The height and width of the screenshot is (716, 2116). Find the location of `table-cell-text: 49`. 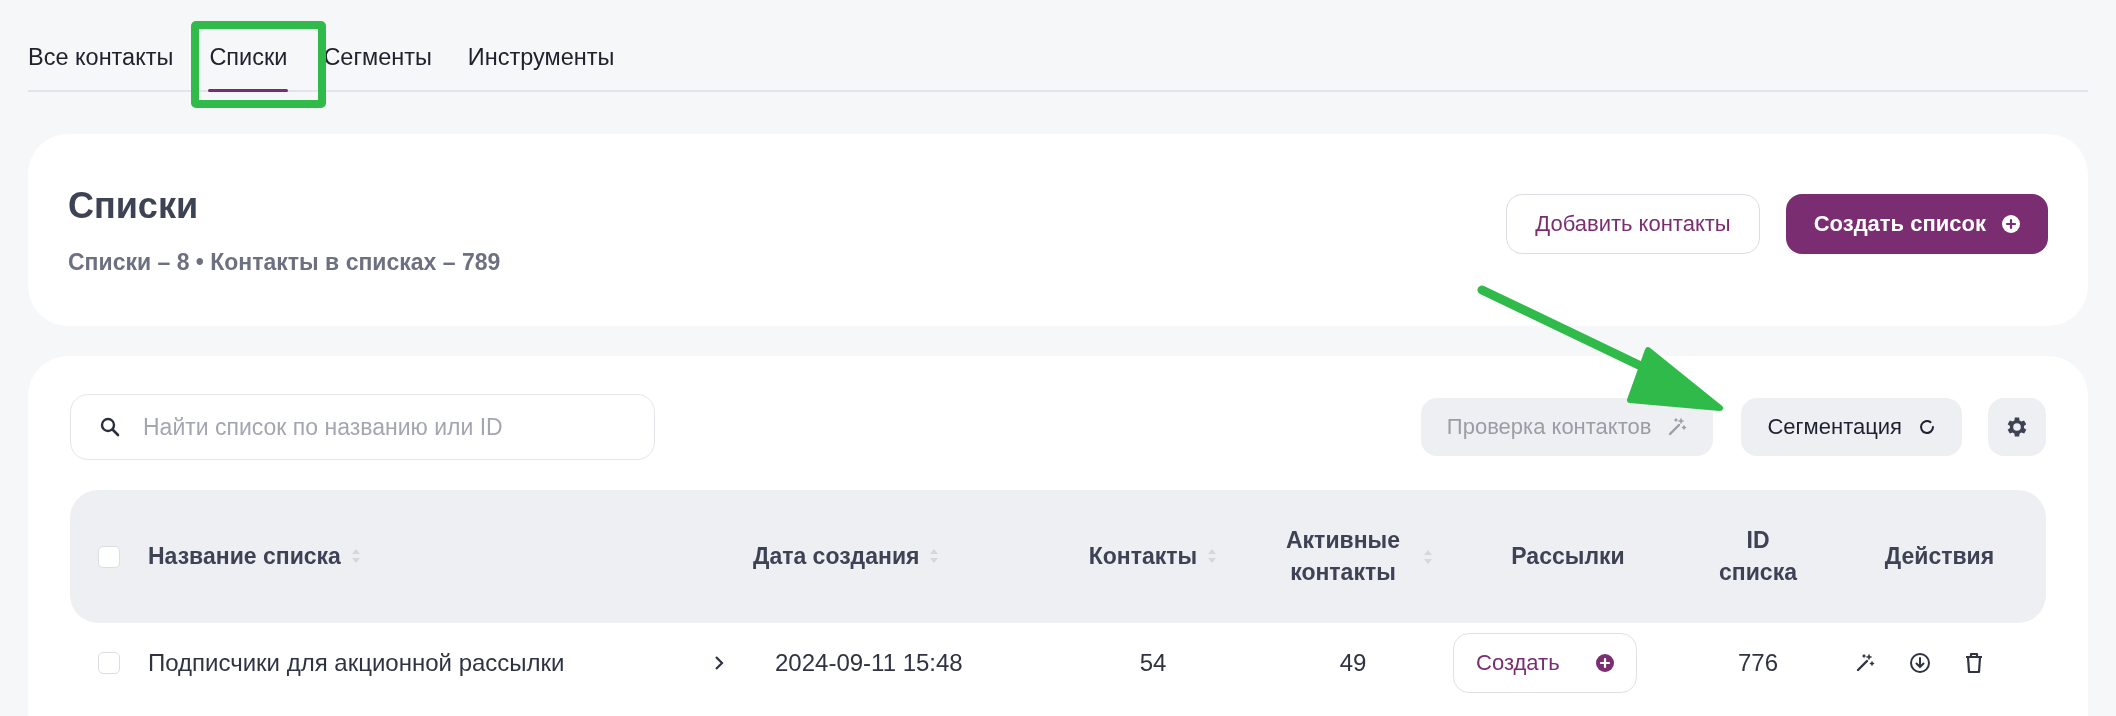

table-cell-text: 49 is located at coordinates (1353, 663).